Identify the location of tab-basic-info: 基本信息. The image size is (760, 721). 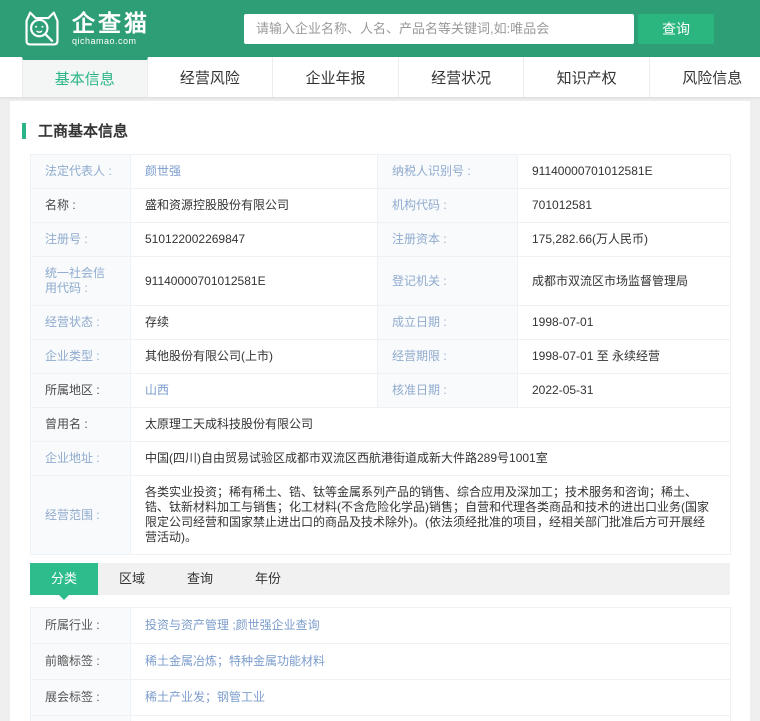
(85, 77).